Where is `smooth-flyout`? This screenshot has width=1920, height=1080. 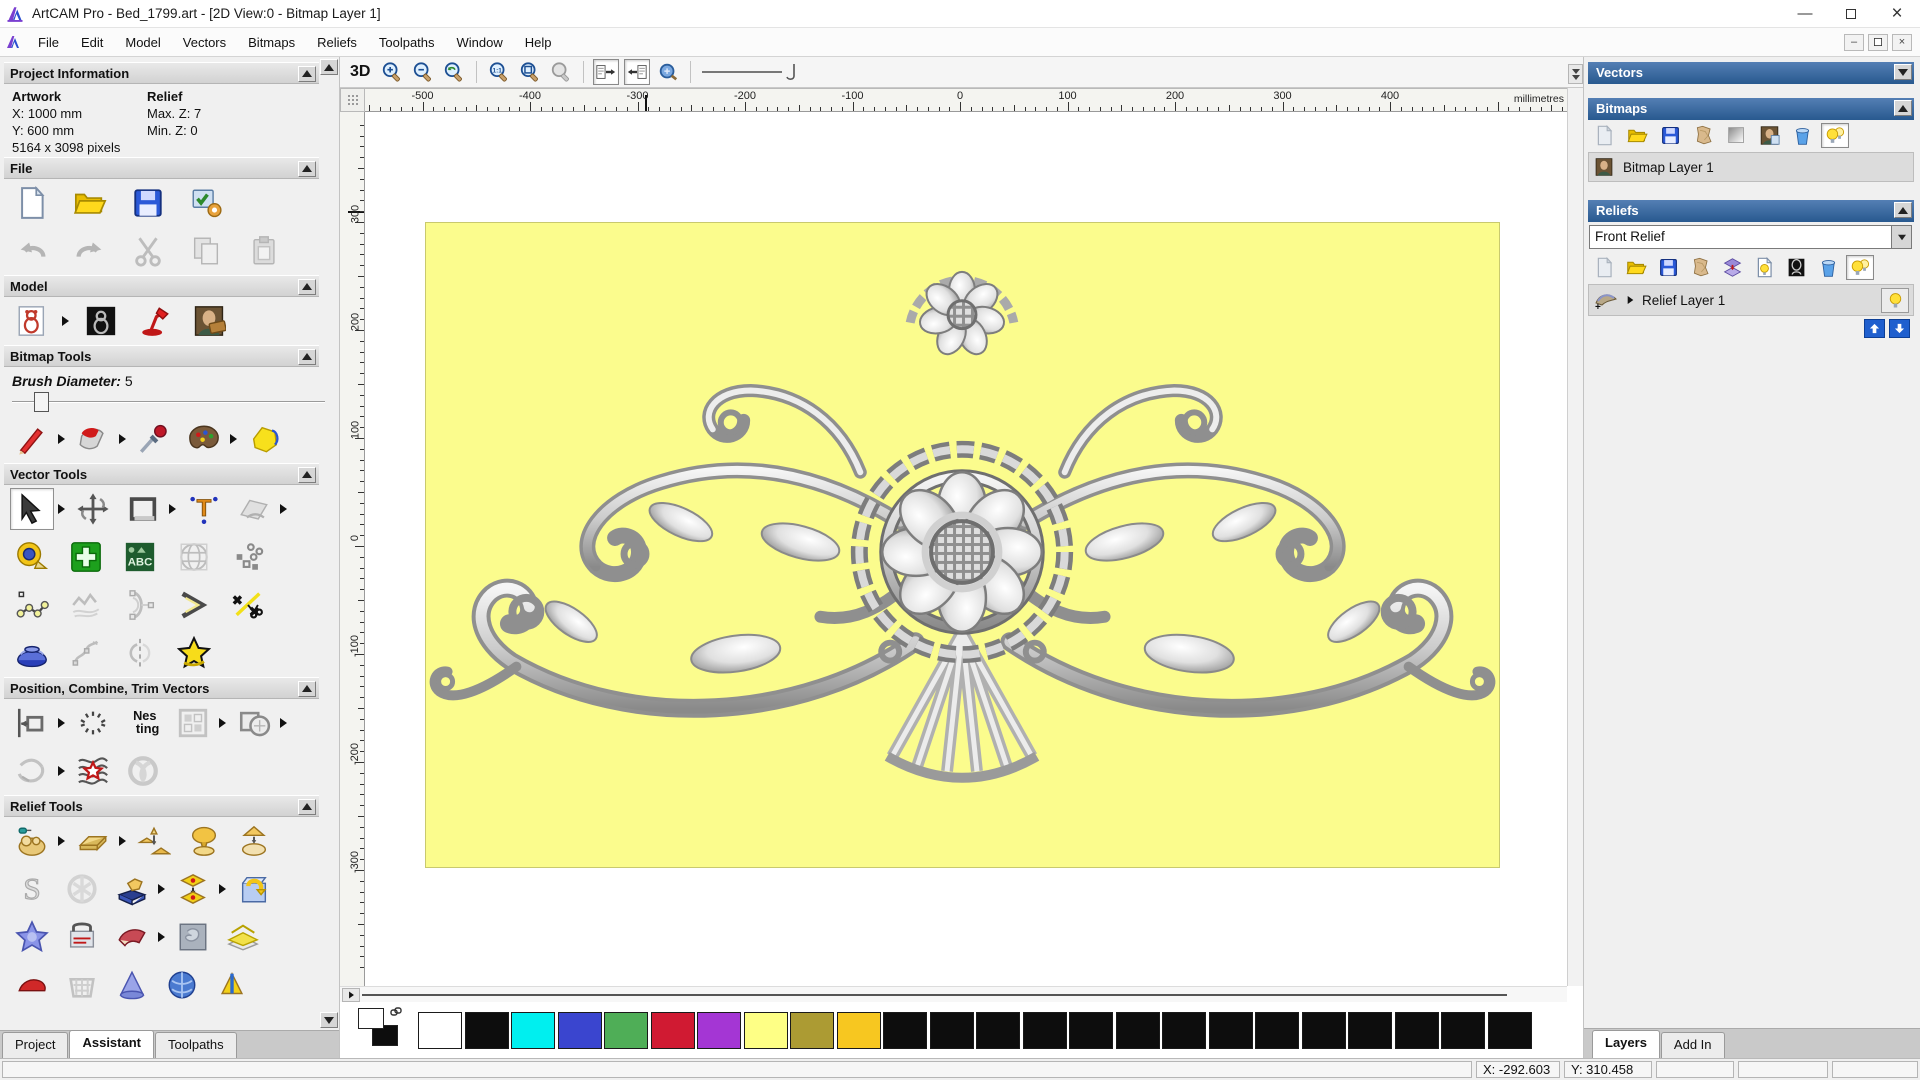 smooth-flyout is located at coordinates (122, 841).